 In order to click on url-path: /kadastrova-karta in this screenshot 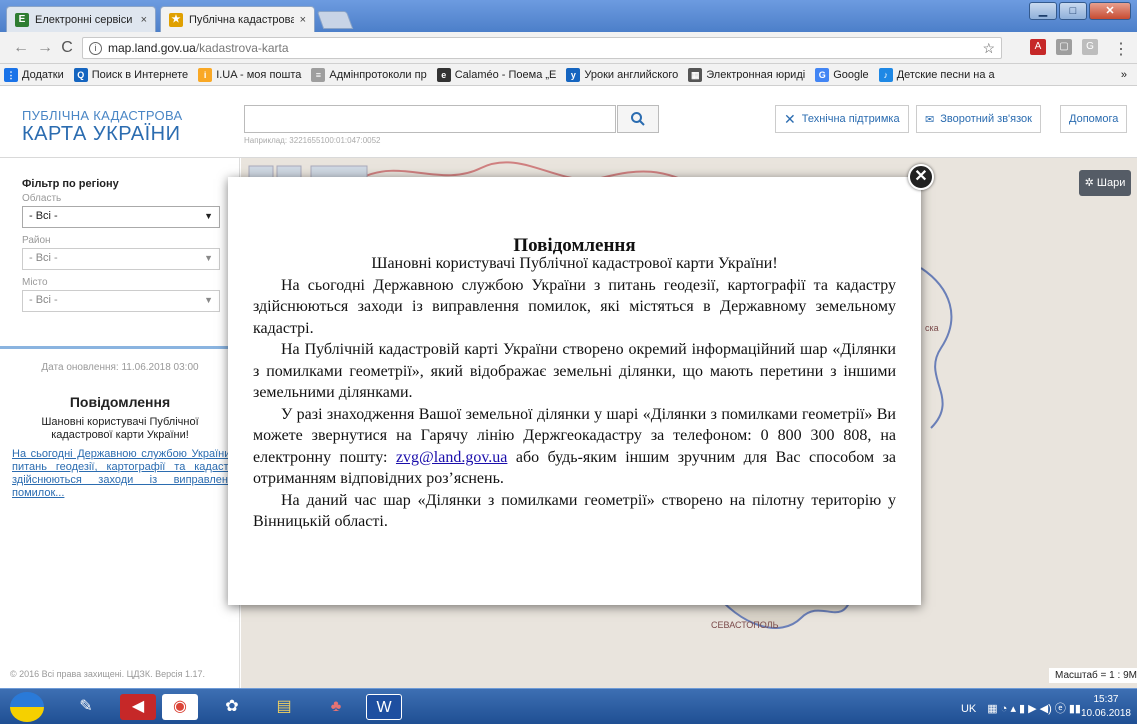, I will do `click(242, 48)`.